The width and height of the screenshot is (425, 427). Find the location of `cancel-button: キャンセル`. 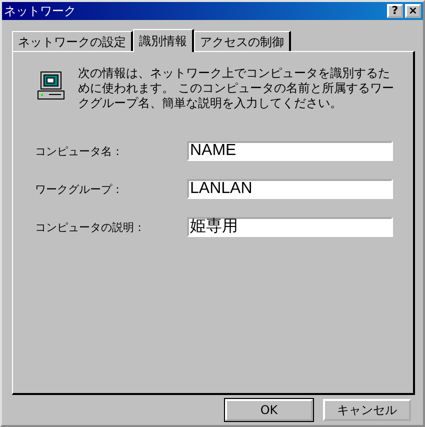

cancel-button: キャンセル is located at coordinates (367, 410).